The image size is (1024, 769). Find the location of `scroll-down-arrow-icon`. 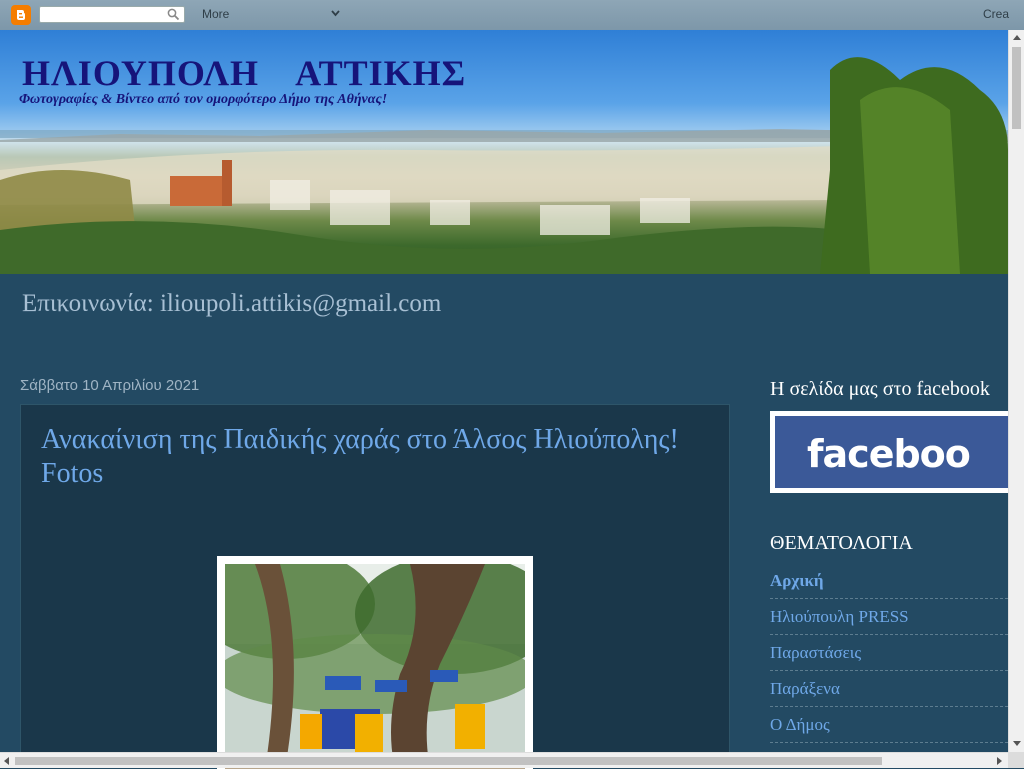

scroll-down-arrow-icon is located at coordinates (1017, 743).